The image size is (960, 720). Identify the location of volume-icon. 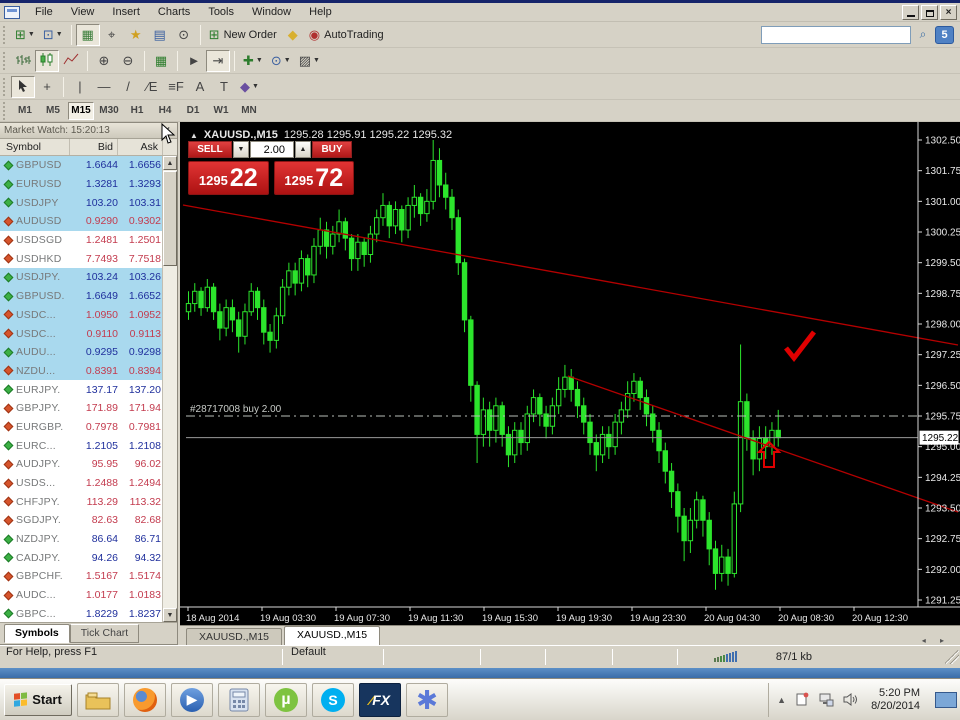
(849, 699).